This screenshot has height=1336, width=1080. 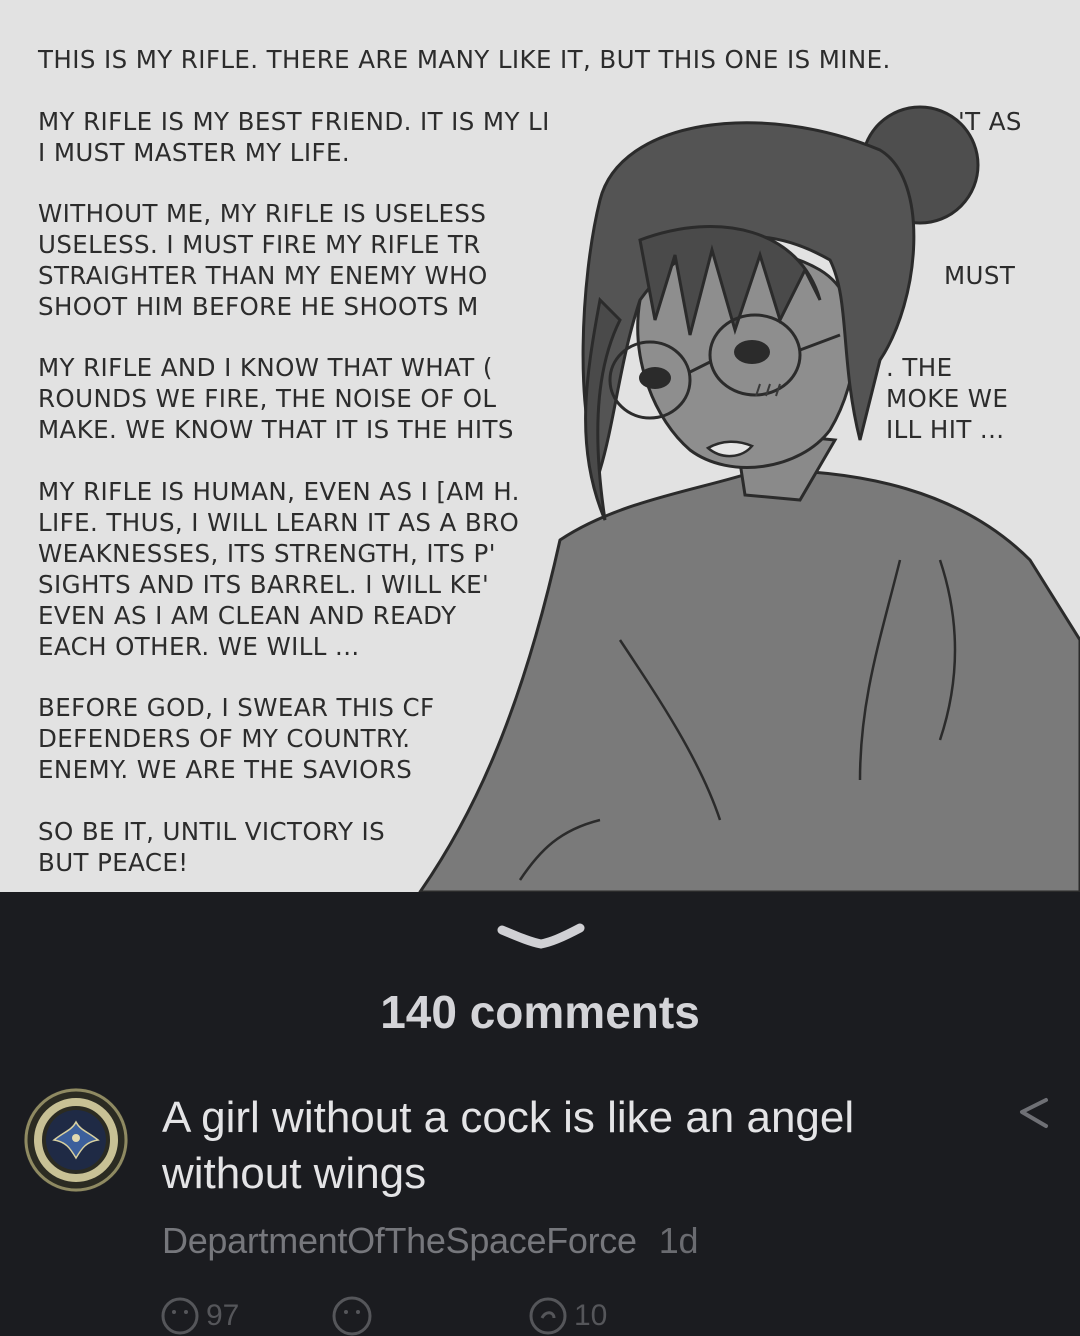 I want to click on comment-author: DepartmentOfTheSpaceForce, so click(x=399, y=1240).